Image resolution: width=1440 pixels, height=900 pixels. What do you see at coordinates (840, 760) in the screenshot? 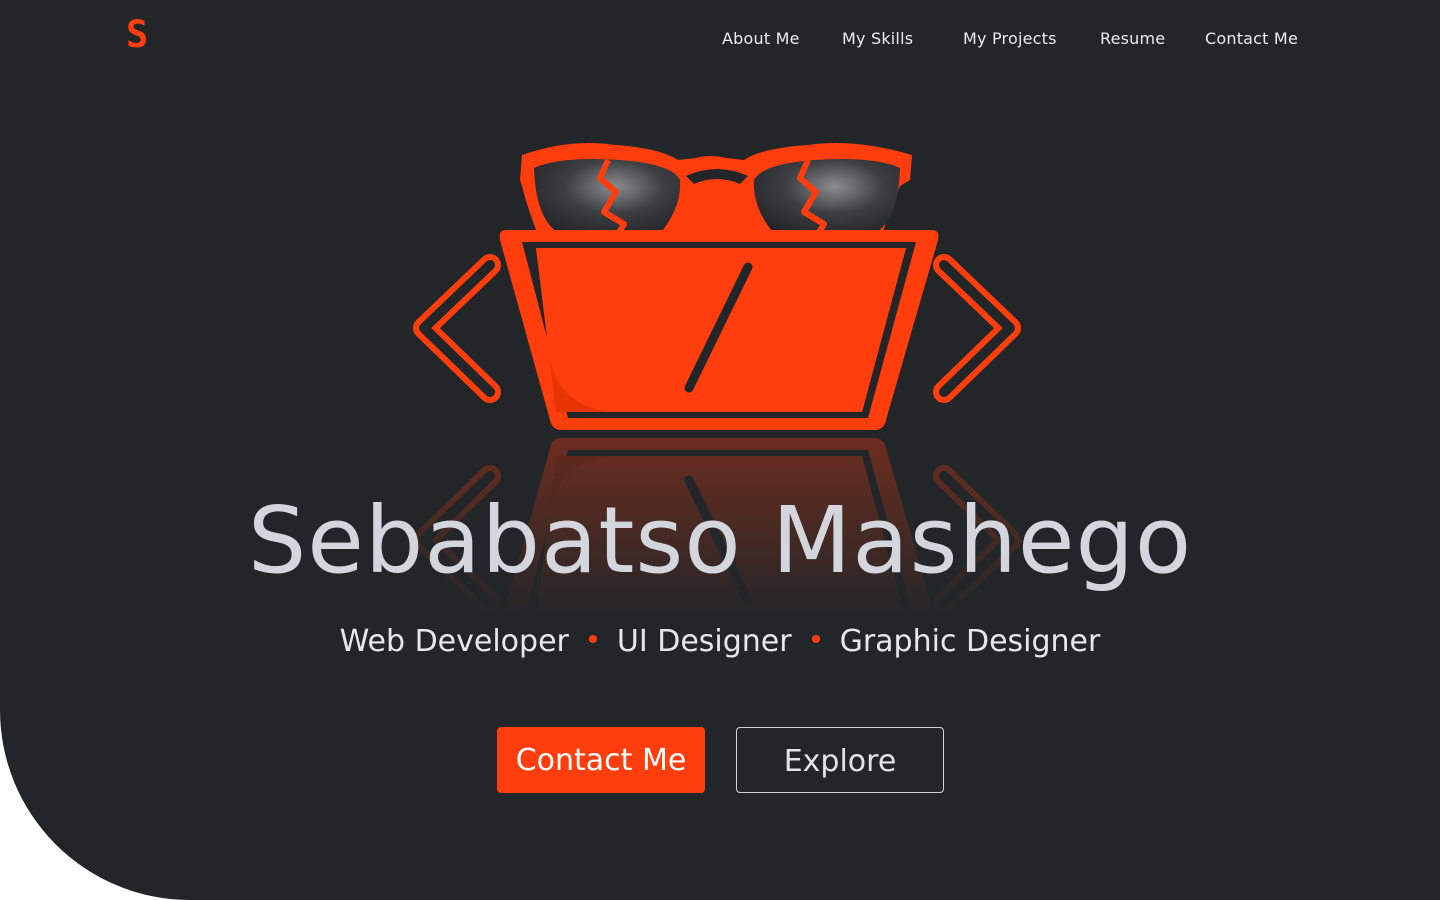
I see `explore-button: Explore` at bounding box center [840, 760].